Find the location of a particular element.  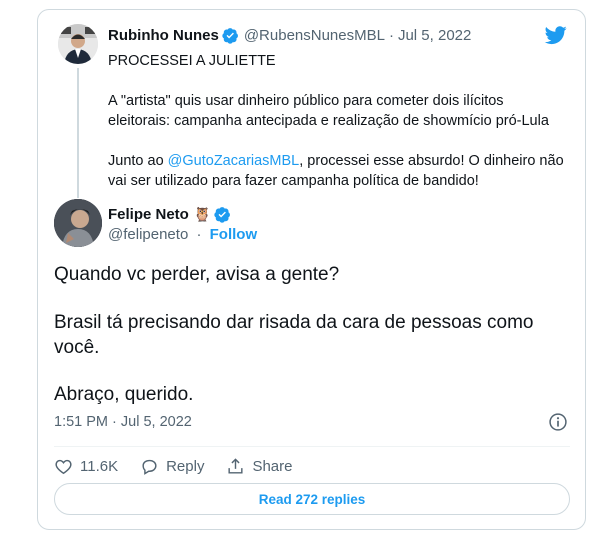

author-handle: @RubensNunesMBL is located at coordinates (314, 35).